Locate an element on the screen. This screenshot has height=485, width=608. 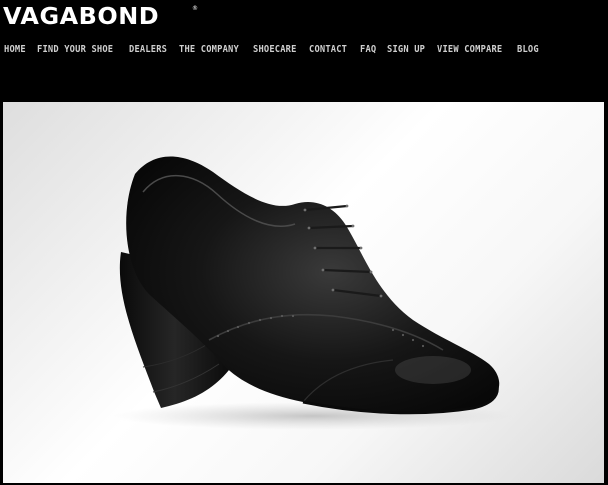
registered-mark: ® is located at coordinates (195, 8).